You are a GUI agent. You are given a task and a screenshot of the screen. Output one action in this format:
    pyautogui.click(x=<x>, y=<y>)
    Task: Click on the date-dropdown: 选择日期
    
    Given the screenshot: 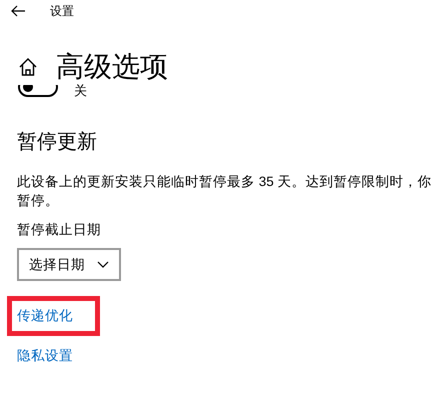 What is the action you would take?
    pyautogui.click(x=69, y=265)
    